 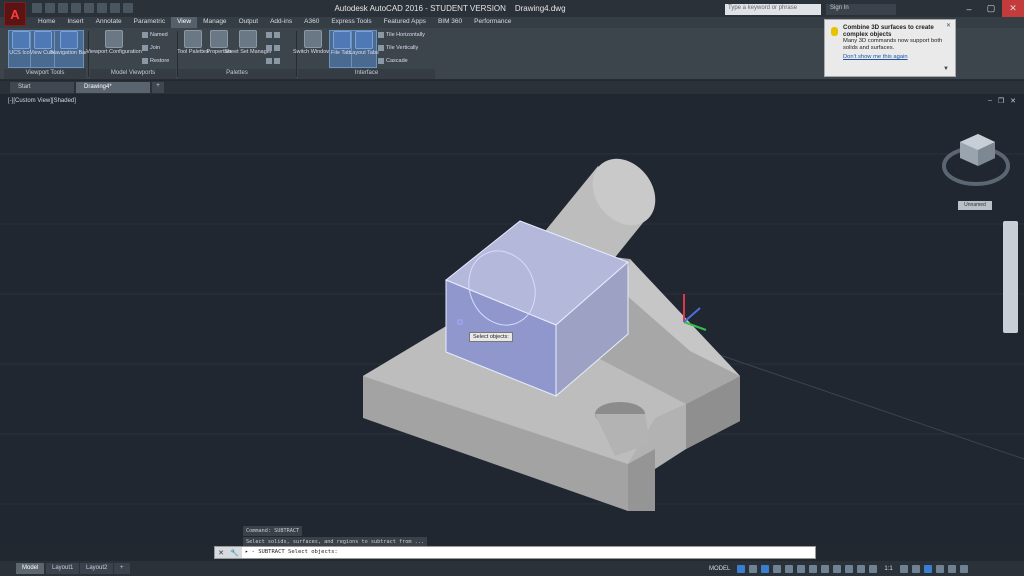 I want to click on panel-label-interface: Interface, so click(x=366, y=74).